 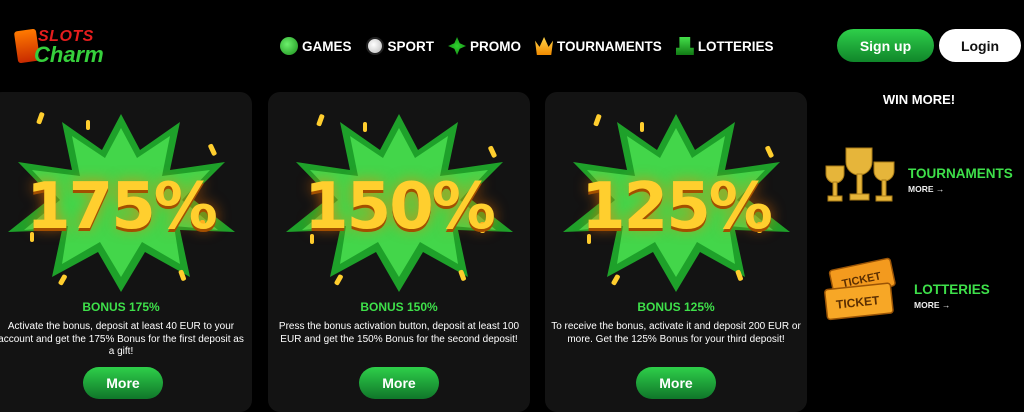 I want to click on nav-item-label: PROMO, so click(x=496, y=46).